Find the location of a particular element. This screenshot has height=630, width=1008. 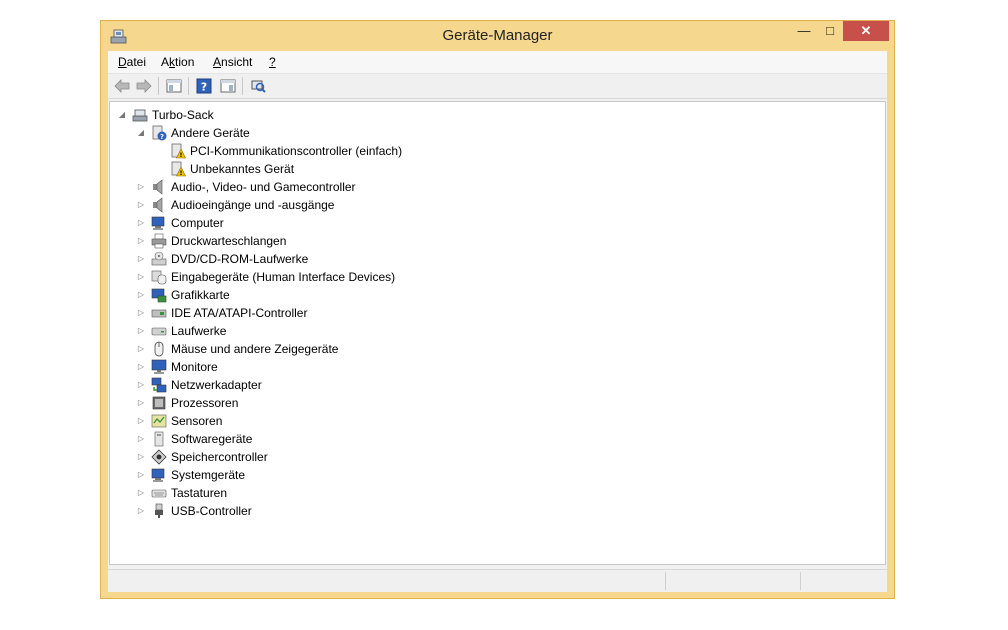

tree-item-label: USB-Controller is located at coordinates (211, 511).